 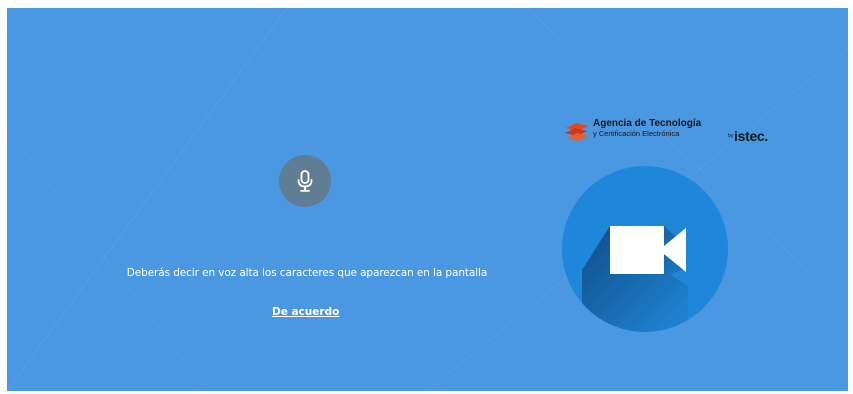 I want to click on accept-link: De acuerdo, so click(x=305, y=312).